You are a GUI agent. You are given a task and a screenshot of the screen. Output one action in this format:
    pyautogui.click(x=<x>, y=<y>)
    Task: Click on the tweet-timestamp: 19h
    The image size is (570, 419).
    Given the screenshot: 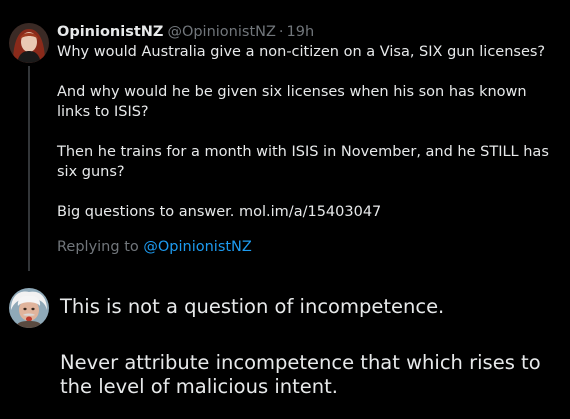 What is the action you would take?
    pyautogui.click(x=301, y=32)
    